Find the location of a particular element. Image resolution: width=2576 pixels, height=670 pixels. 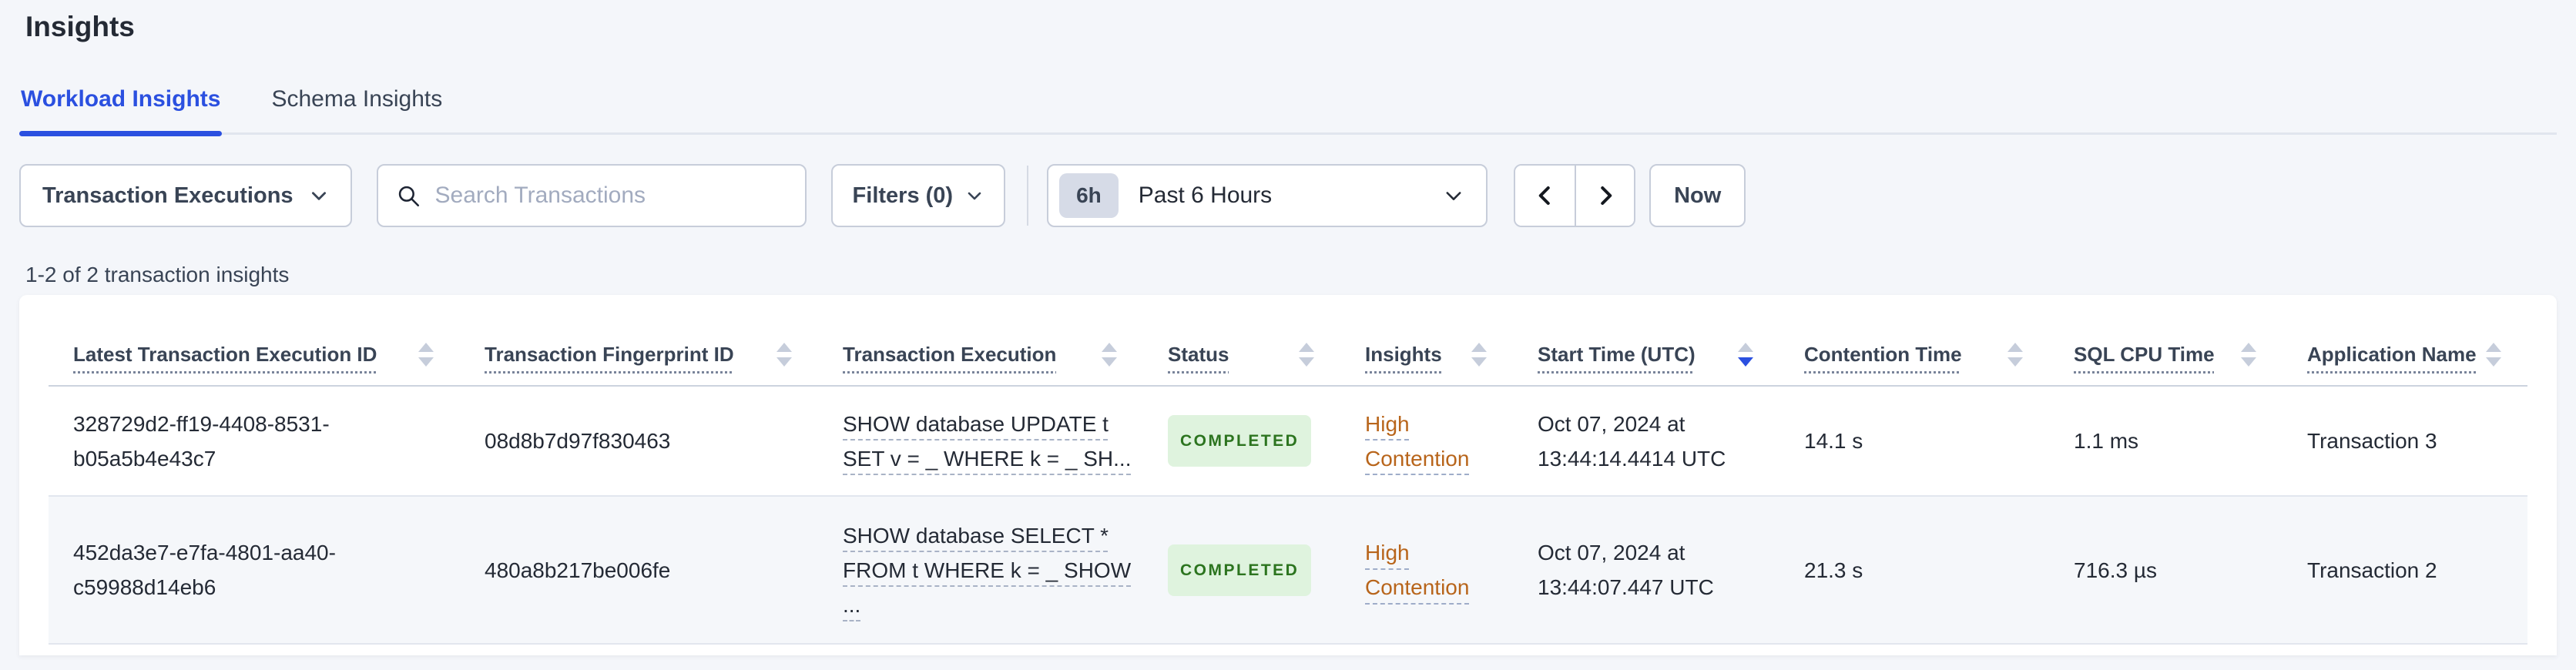

application-name-cell: Transaction 2 is located at coordinates (2372, 570).